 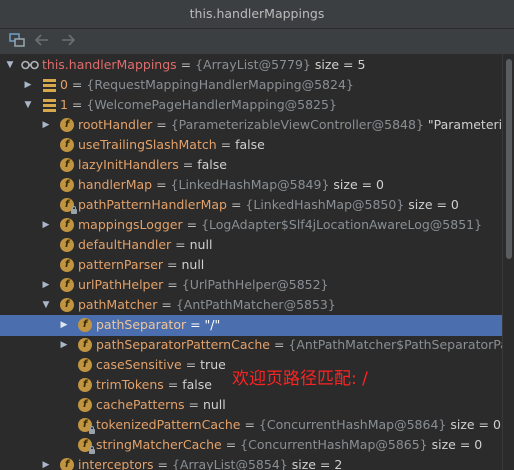 I want to click on variable-name: lazyInitHandlers, so click(x=128, y=164).